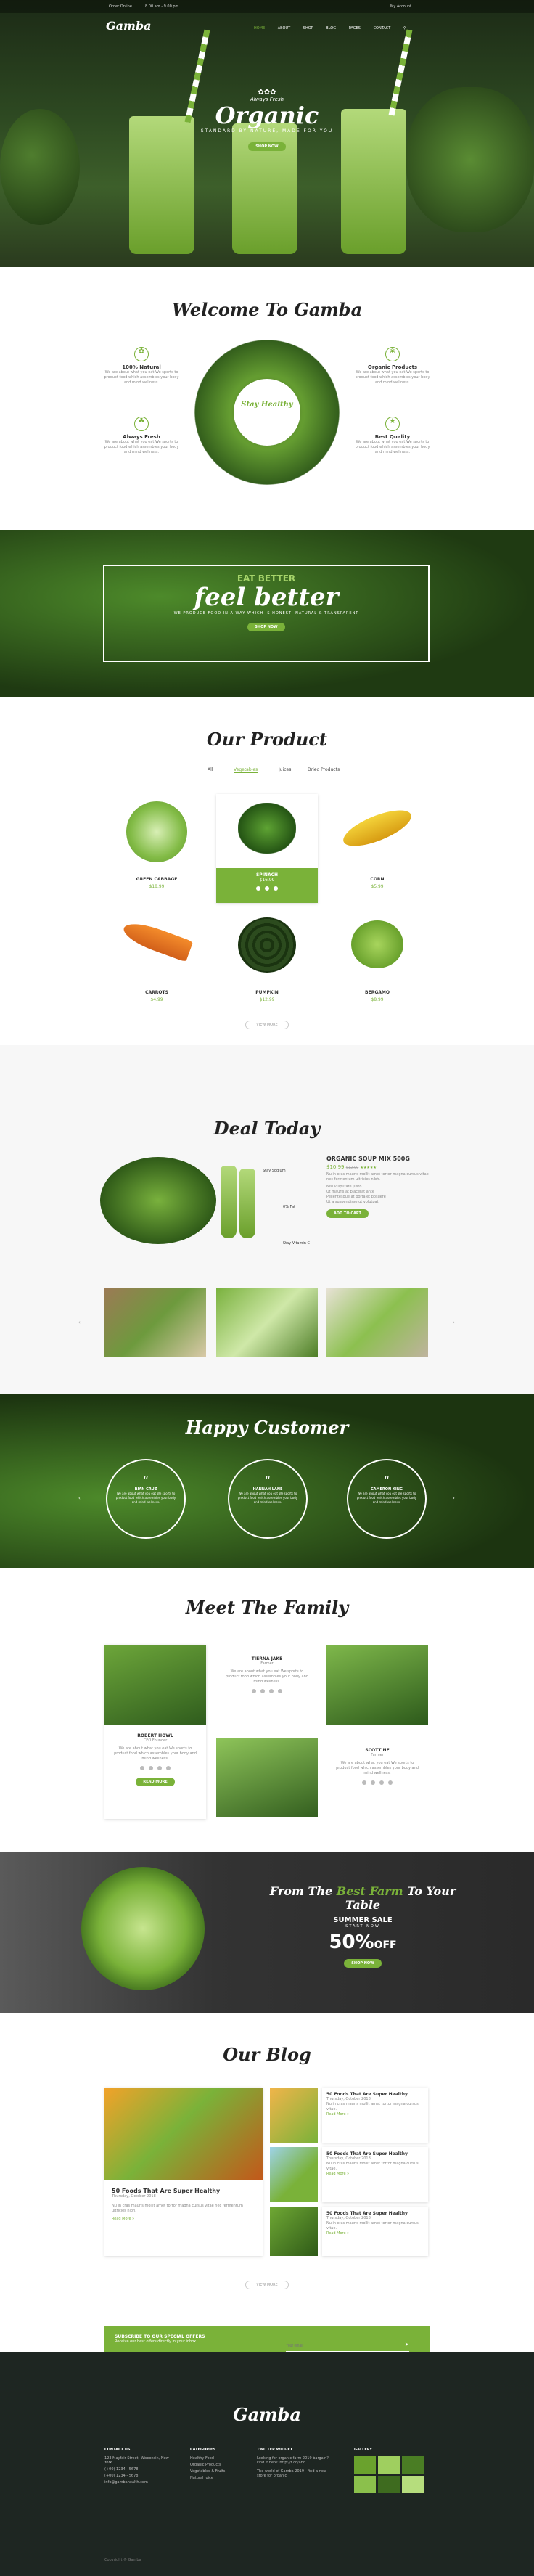  What do you see at coordinates (267, 2285) in the screenshot?
I see `blog-more-button: VIEW MORE` at bounding box center [267, 2285].